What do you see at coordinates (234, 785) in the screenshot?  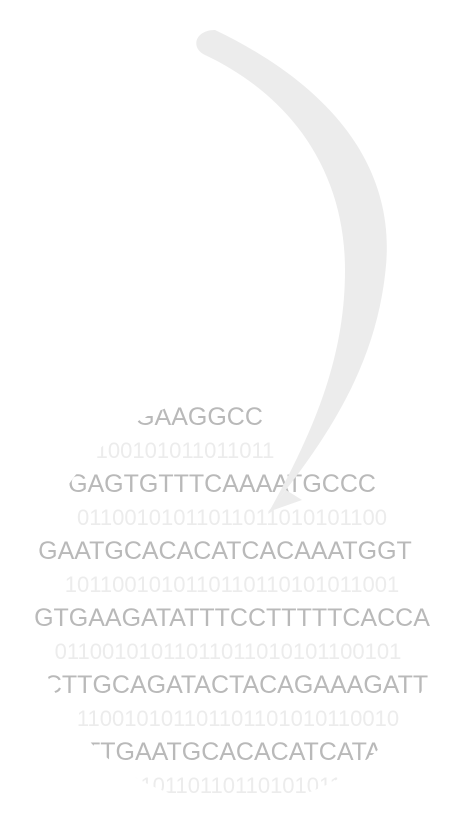 I see `text-line: 001010110110110101011001` at bounding box center [234, 785].